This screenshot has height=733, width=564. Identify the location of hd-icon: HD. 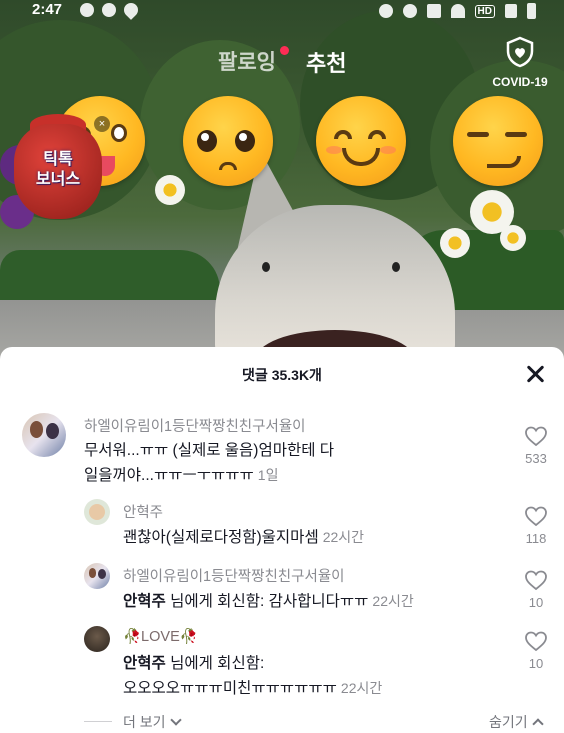
(484, 11).